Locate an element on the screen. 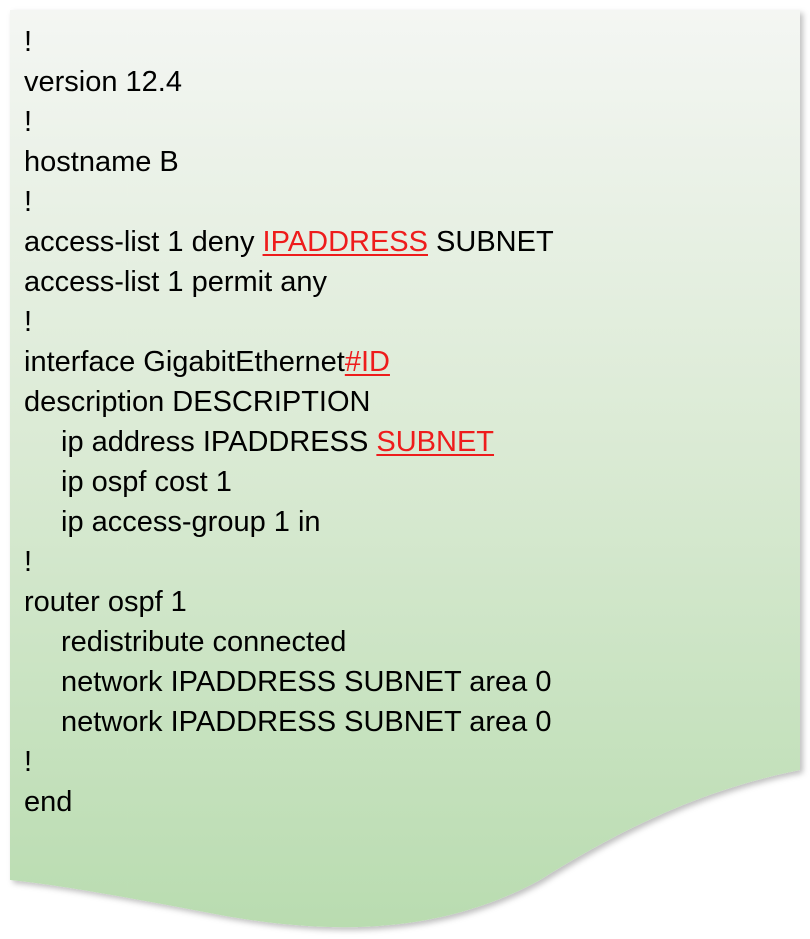 Image resolution: width=810 pixels, height=939 pixels. config-text-segment: router ospf 1 is located at coordinates (105, 602).